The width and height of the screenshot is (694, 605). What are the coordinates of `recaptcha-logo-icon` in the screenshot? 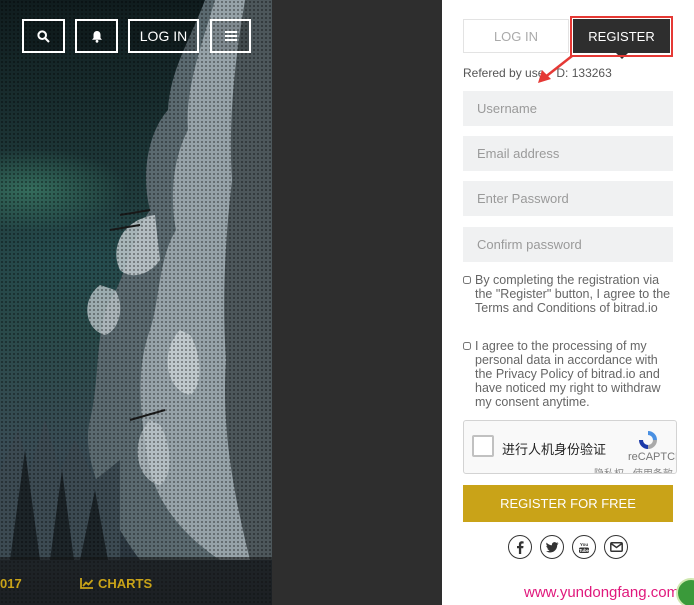 It's located at (648, 440).